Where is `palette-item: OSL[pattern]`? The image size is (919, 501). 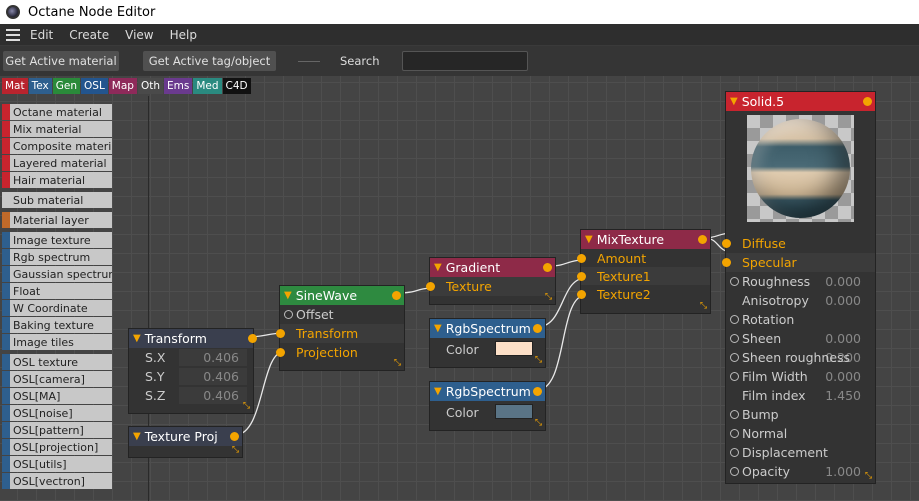 palette-item: OSL[pattern] is located at coordinates (57, 430).